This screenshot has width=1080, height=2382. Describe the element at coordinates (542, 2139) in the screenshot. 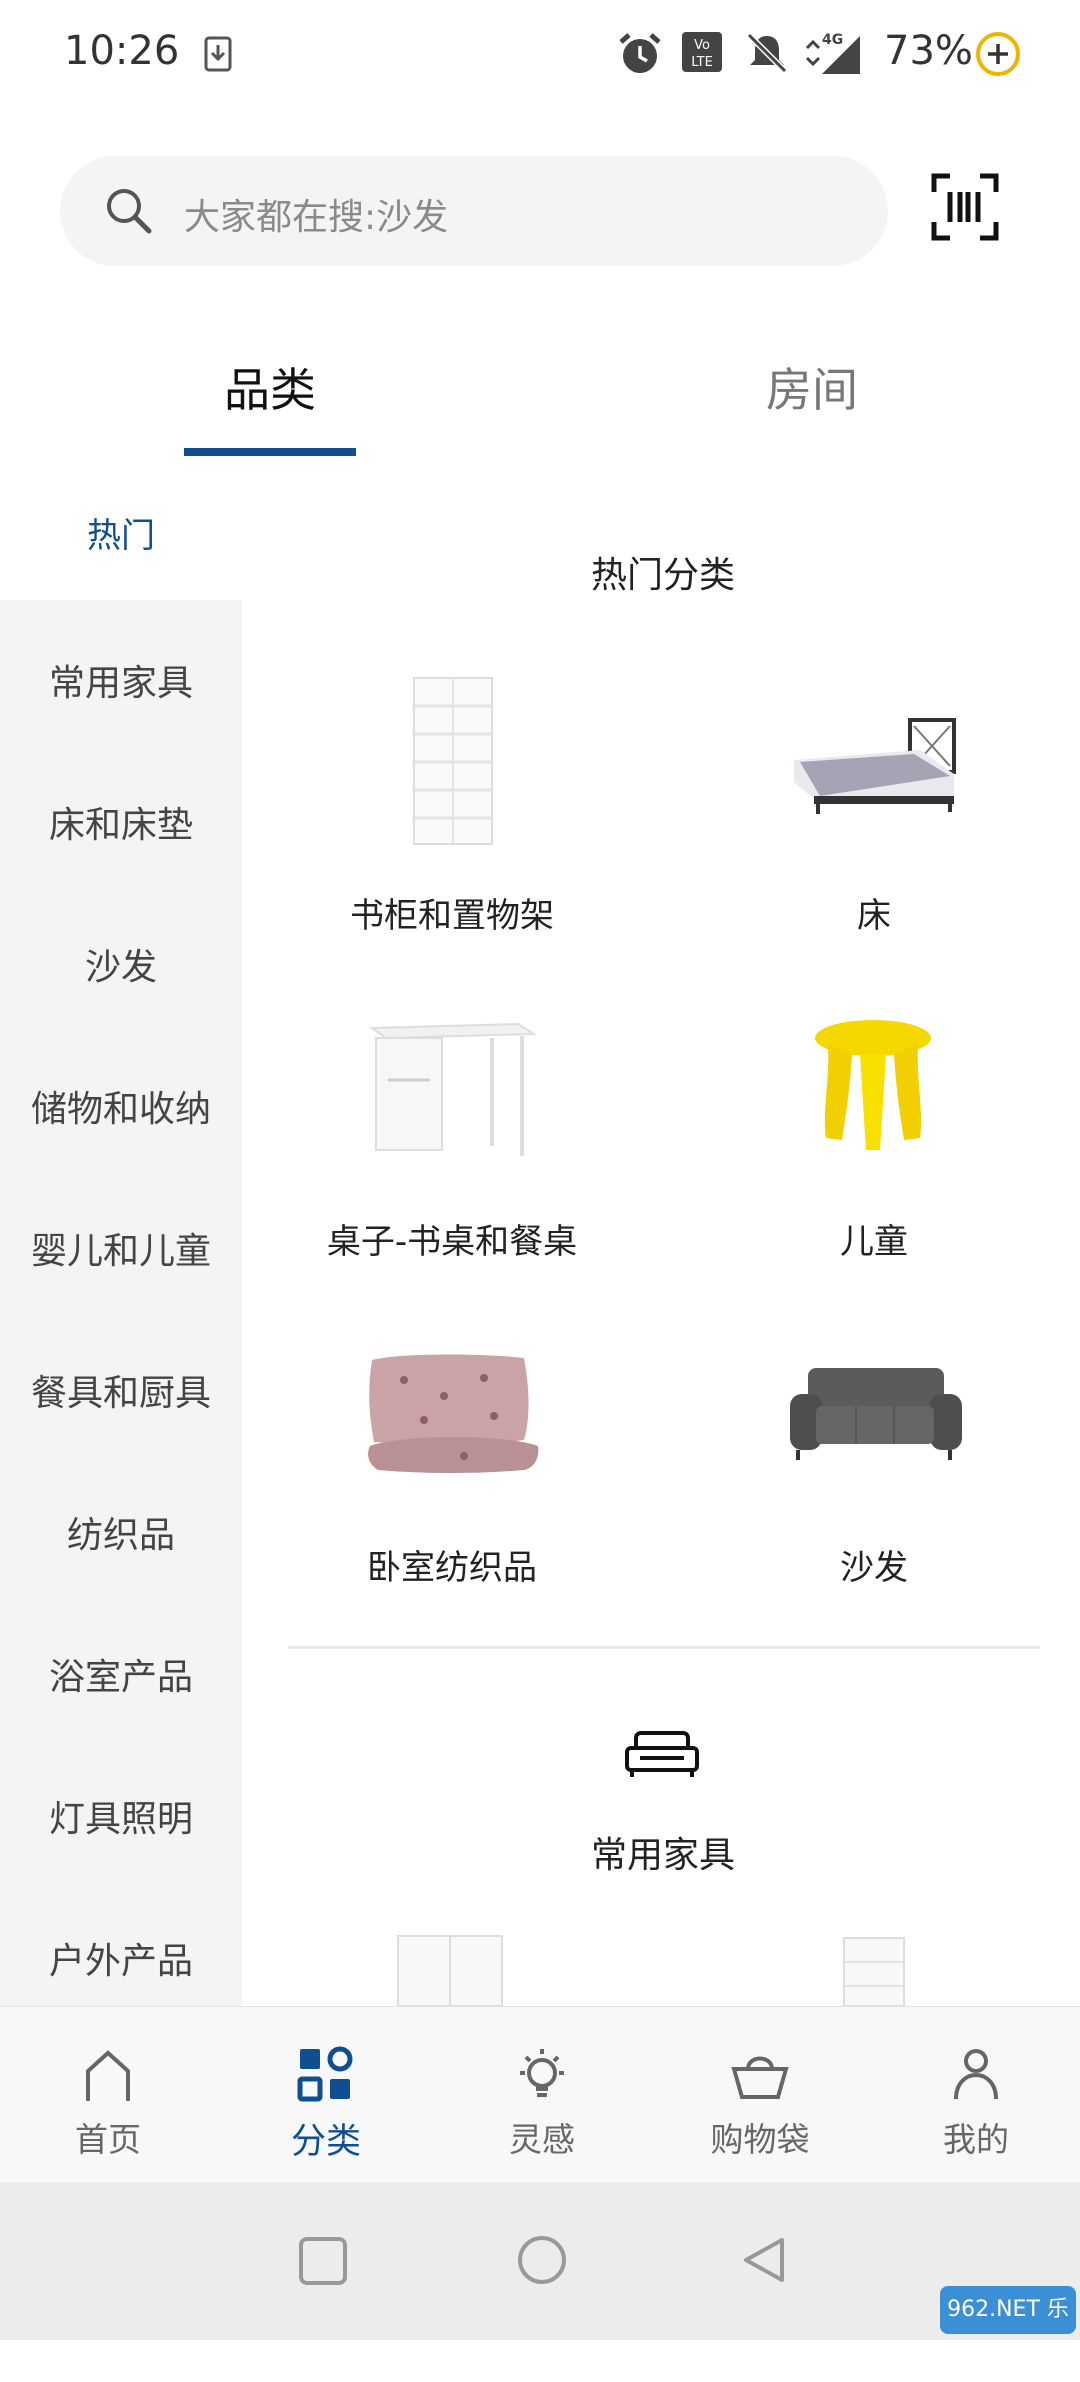

I see `nav-inspiration-label: 灵感` at that location.